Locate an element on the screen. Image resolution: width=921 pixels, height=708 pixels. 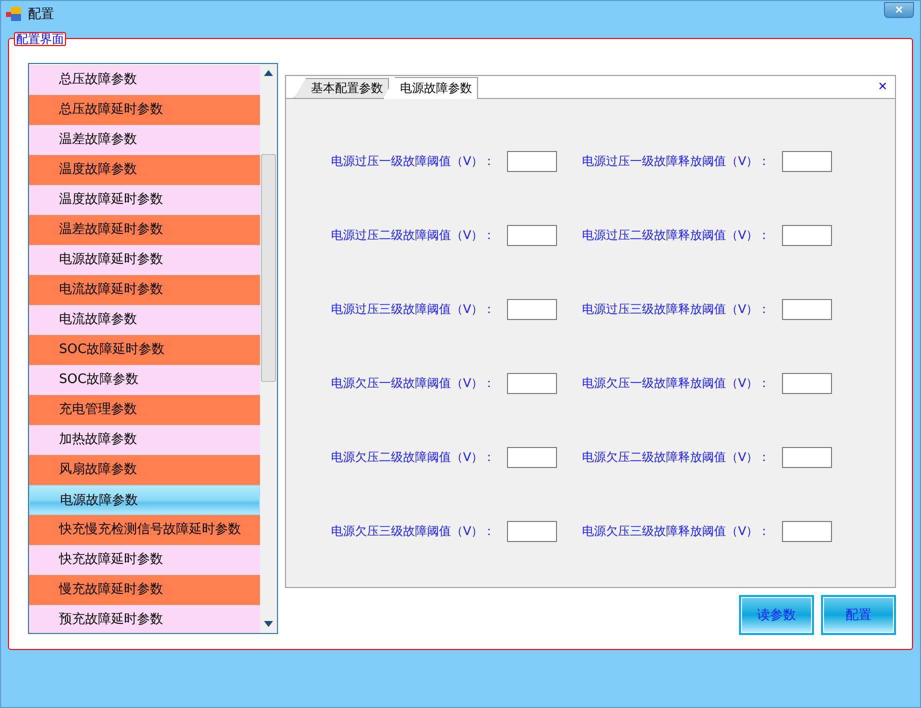
window-title: 配置 is located at coordinates (41, 14).